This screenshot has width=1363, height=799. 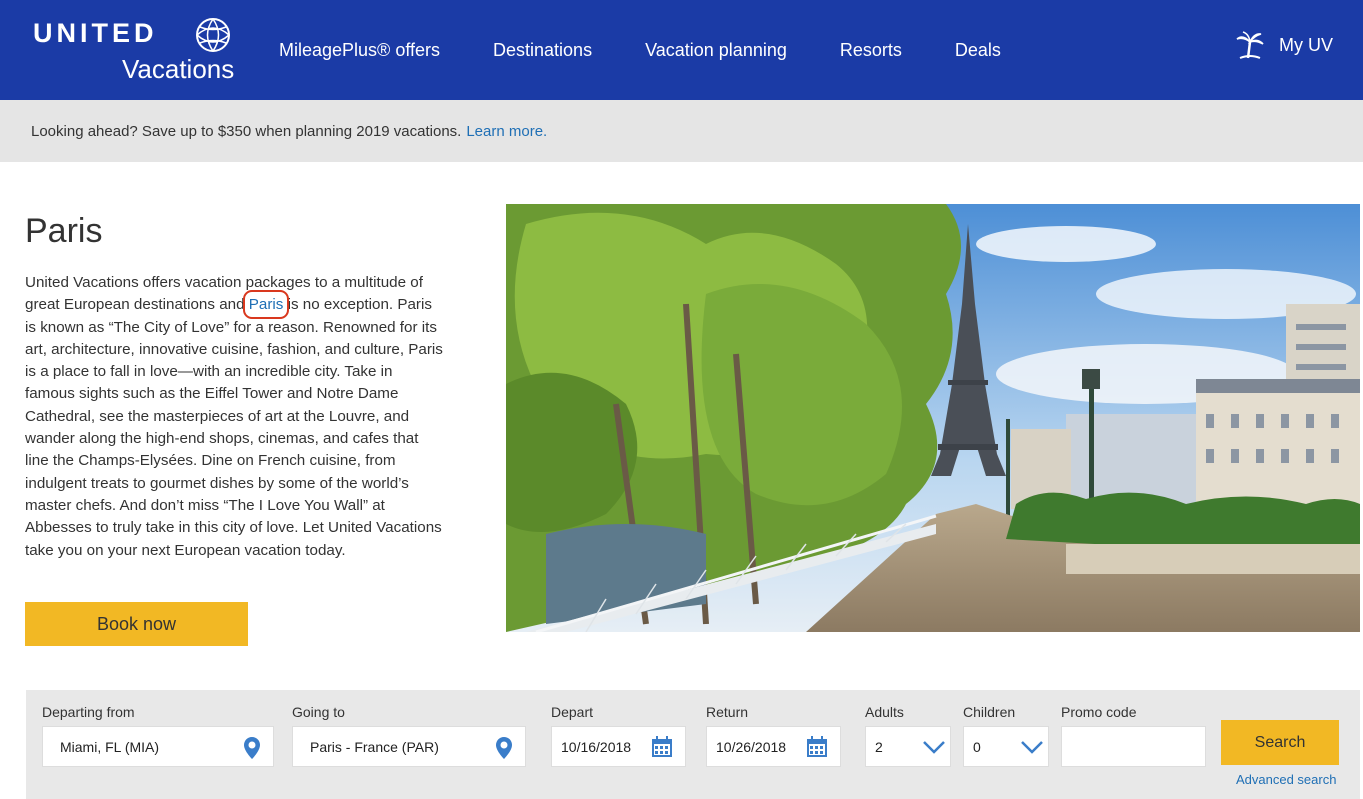 I want to click on depart-date-input: 10/16/2018, so click(x=618, y=746).